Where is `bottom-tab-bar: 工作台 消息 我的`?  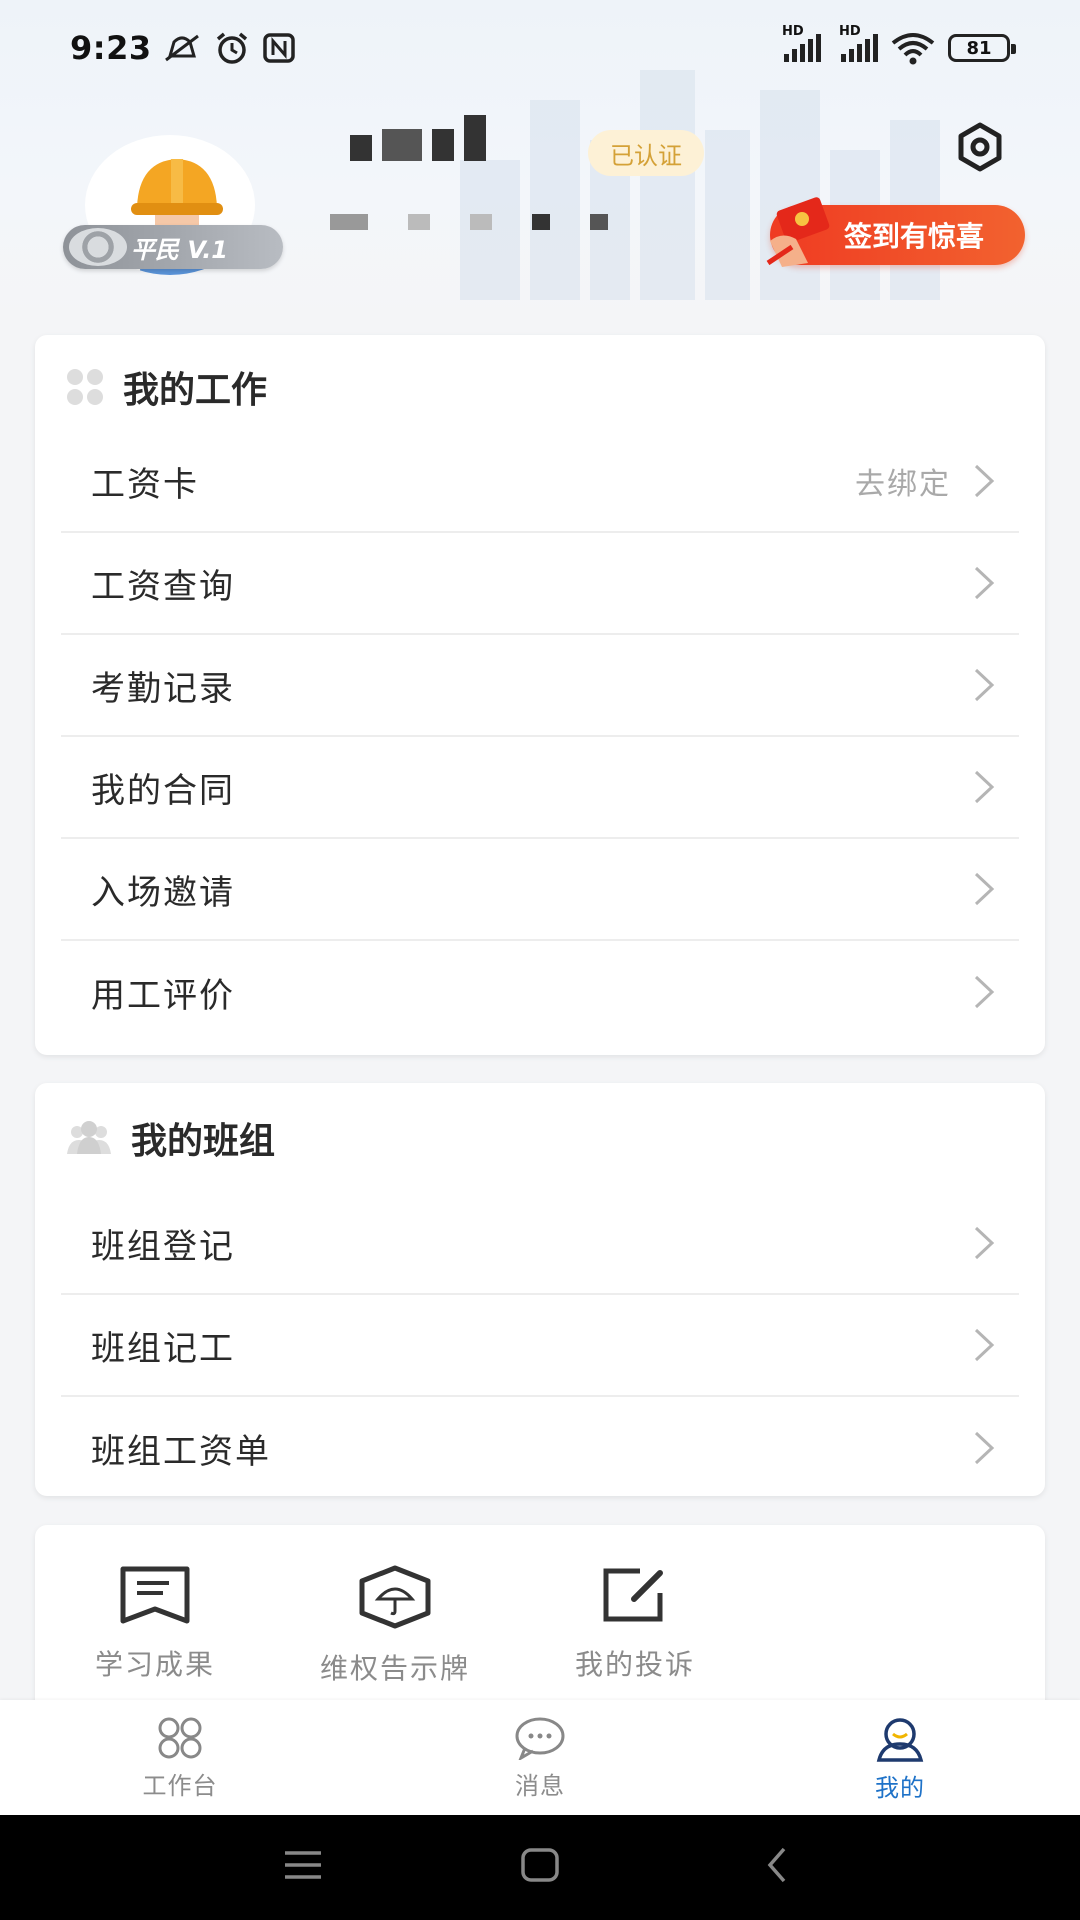
bottom-tab-bar: 工作台 消息 我的 is located at coordinates (540, 1757).